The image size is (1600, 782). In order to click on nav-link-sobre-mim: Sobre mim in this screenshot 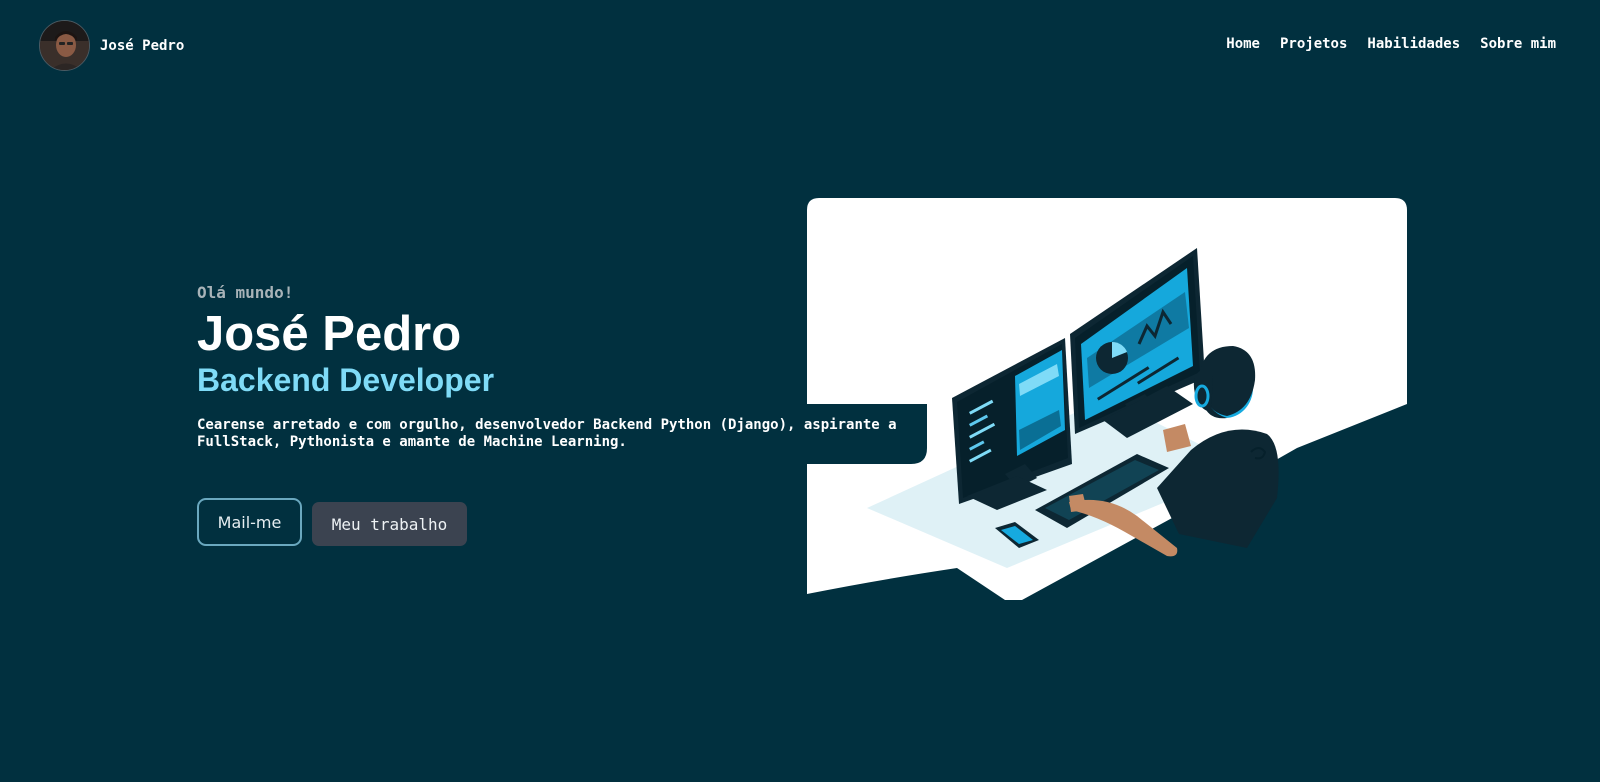, I will do `click(1518, 44)`.